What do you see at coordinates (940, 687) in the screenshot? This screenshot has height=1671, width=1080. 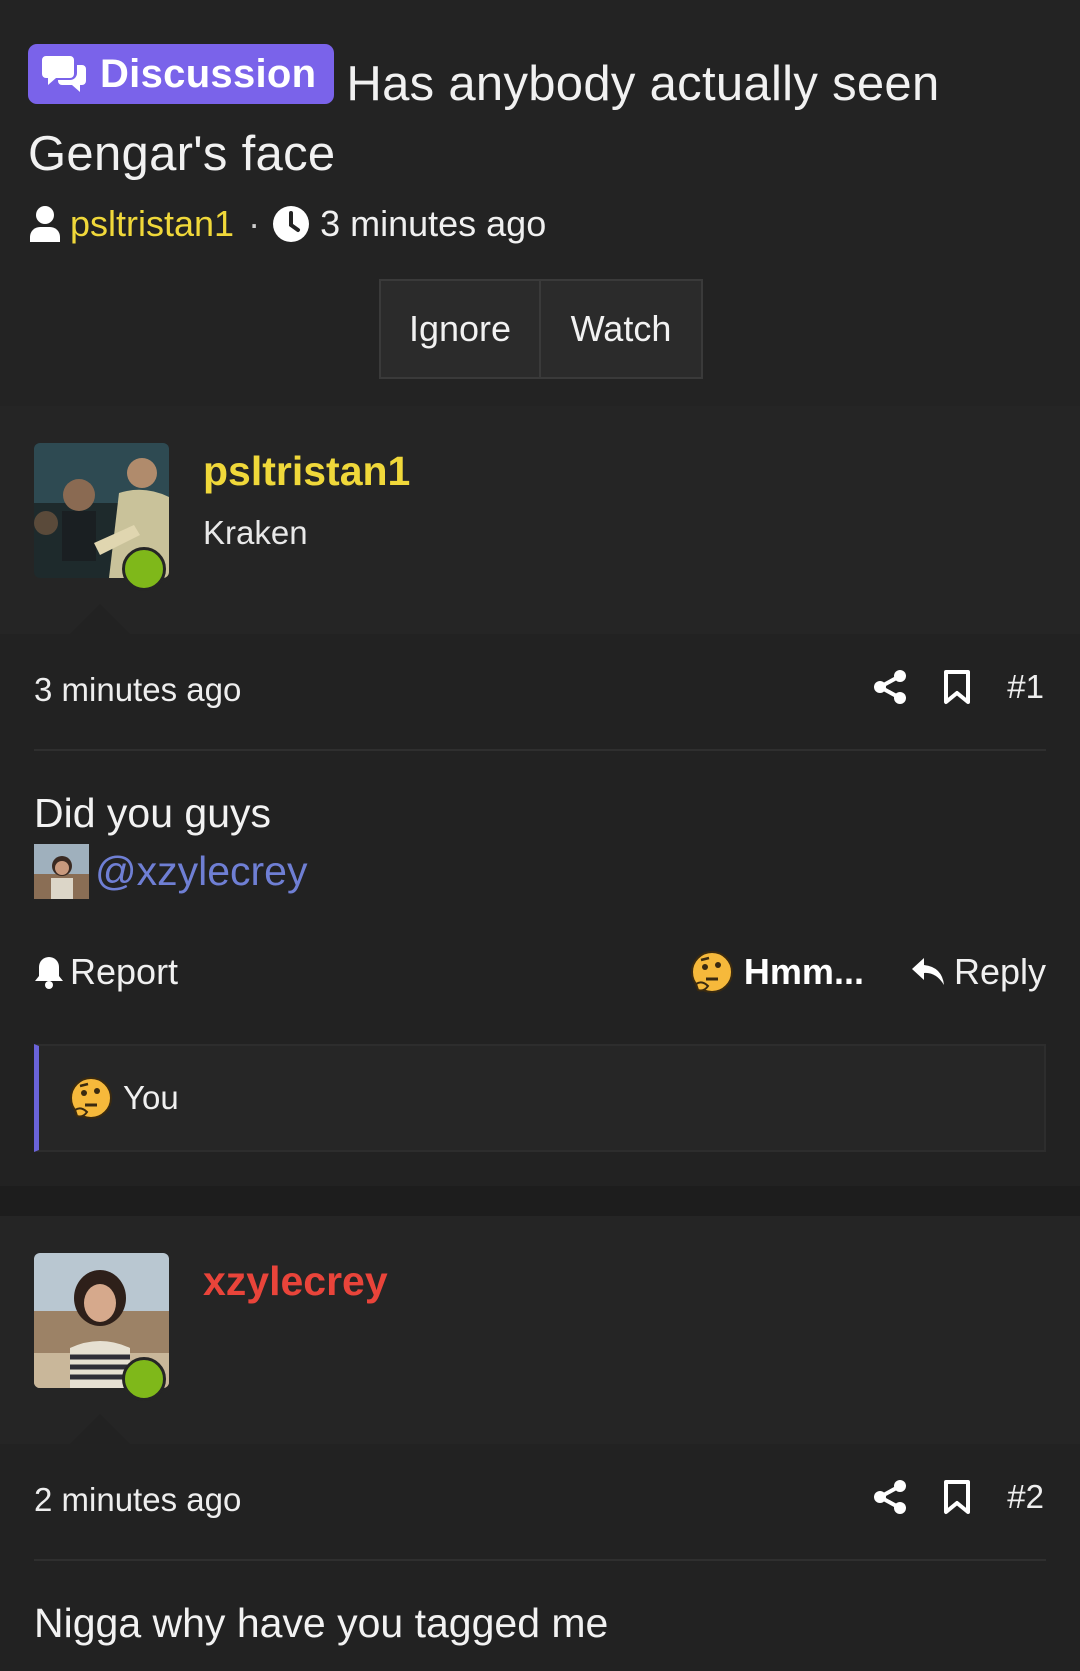 I see `post-actions: #1` at bounding box center [940, 687].